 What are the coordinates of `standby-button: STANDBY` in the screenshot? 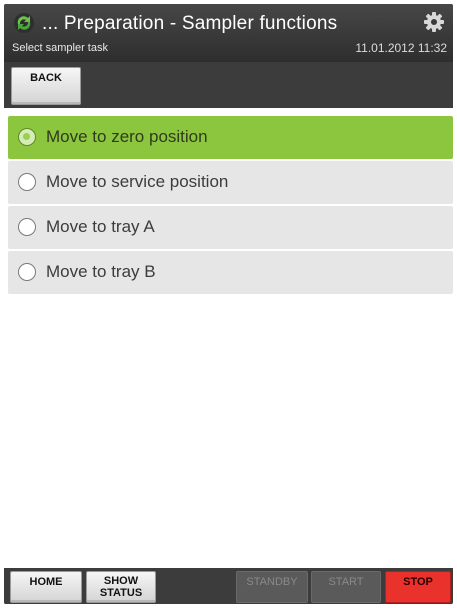 It's located at (272, 587).